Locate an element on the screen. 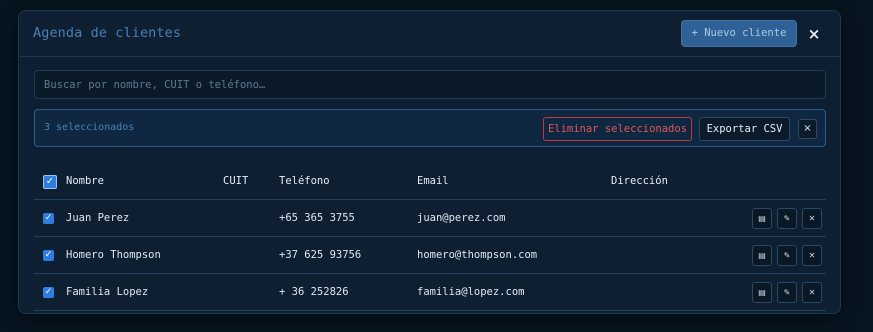  export-csv-button: Exportar CSV is located at coordinates (744, 129).